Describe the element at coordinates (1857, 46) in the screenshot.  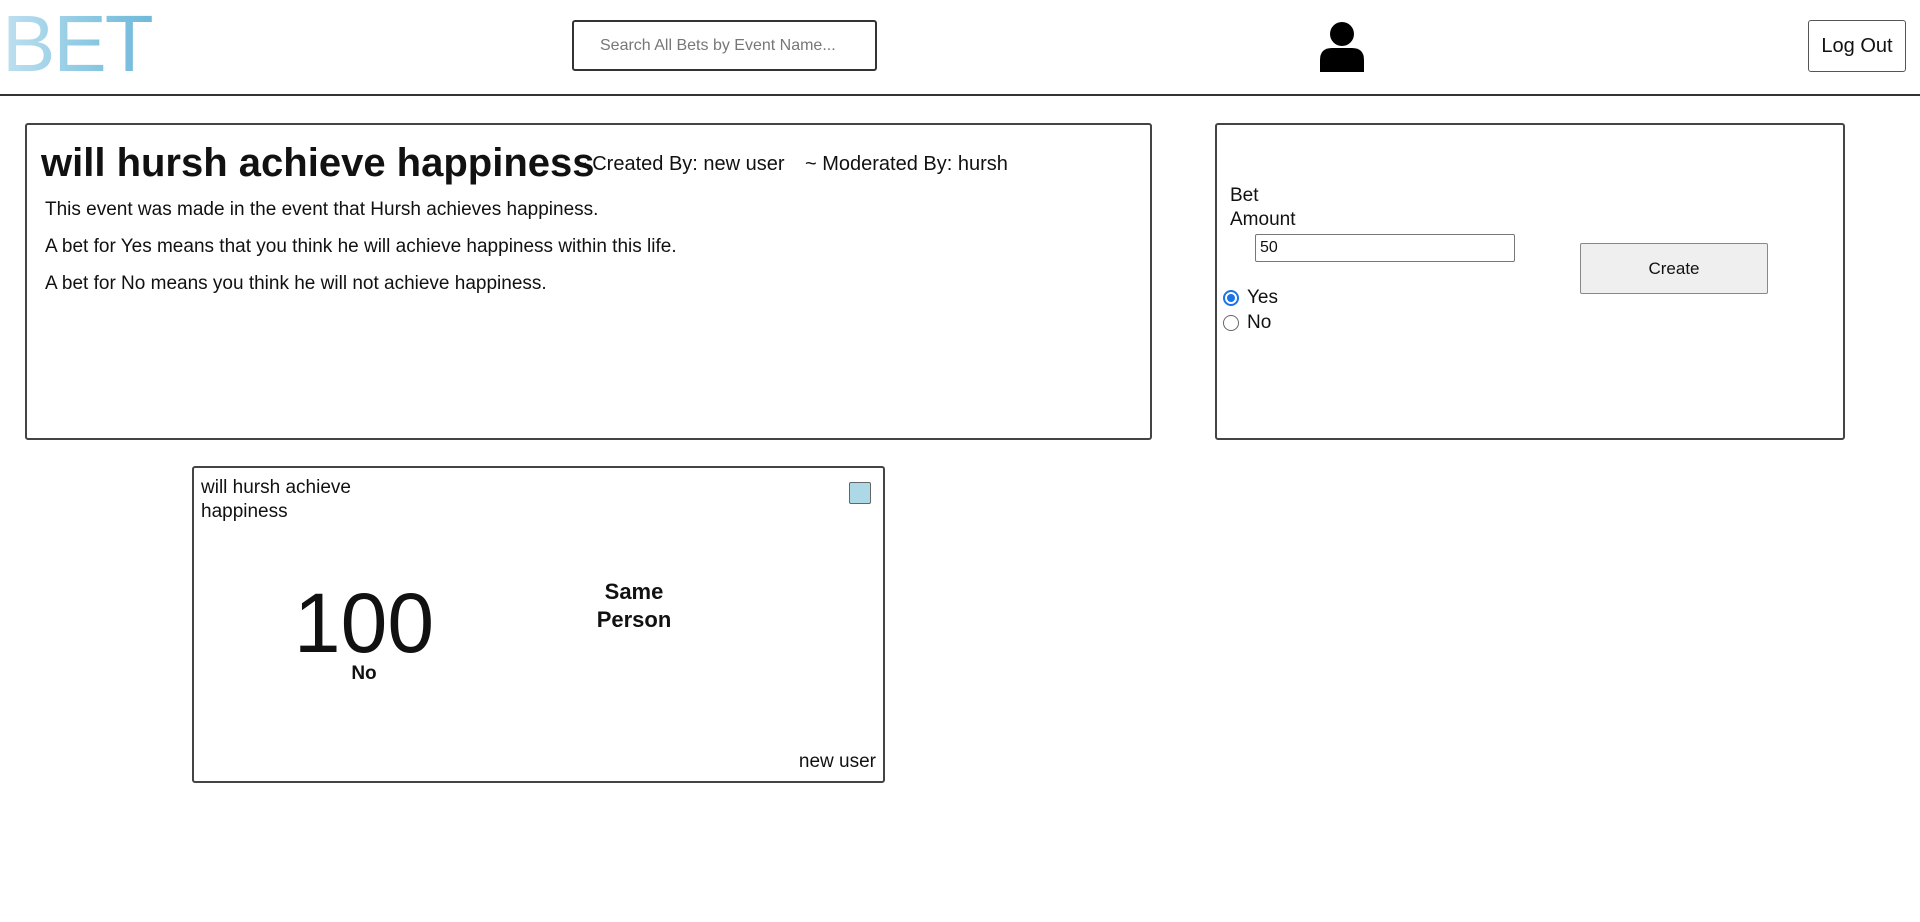
I see `logout-button: Log Out` at that location.